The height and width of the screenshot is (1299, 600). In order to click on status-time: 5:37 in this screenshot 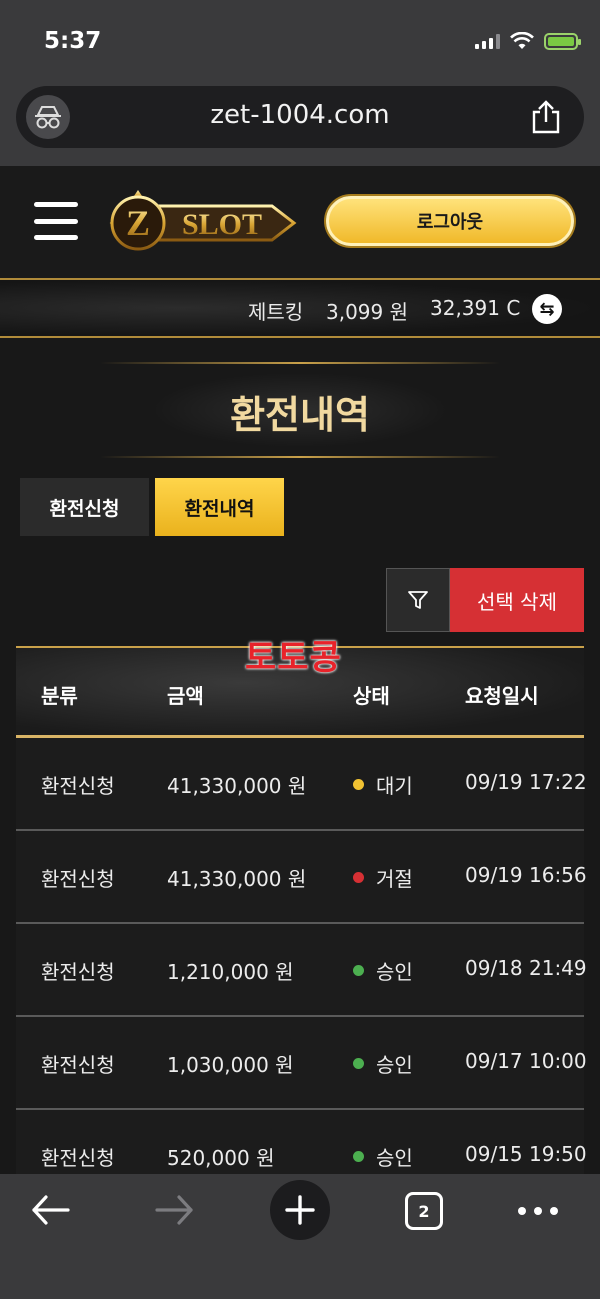, I will do `click(73, 41)`.